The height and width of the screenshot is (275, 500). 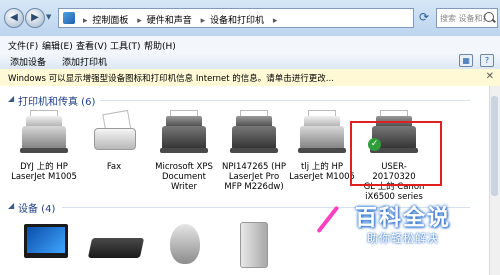 What do you see at coordinates (322, 172) in the screenshot?
I see `device-name: tlj 上的 HP LaserJet M1005` at bounding box center [322, 172].